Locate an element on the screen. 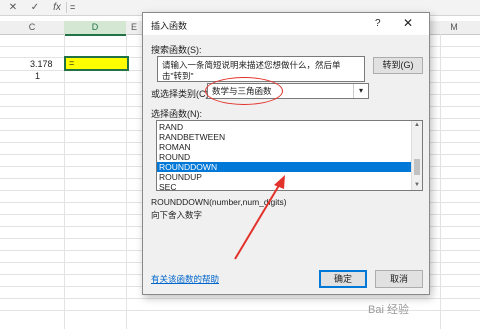 The height and width of the screenshot is (329, 480). annotation-arrow is located at coordinates (259, 217).